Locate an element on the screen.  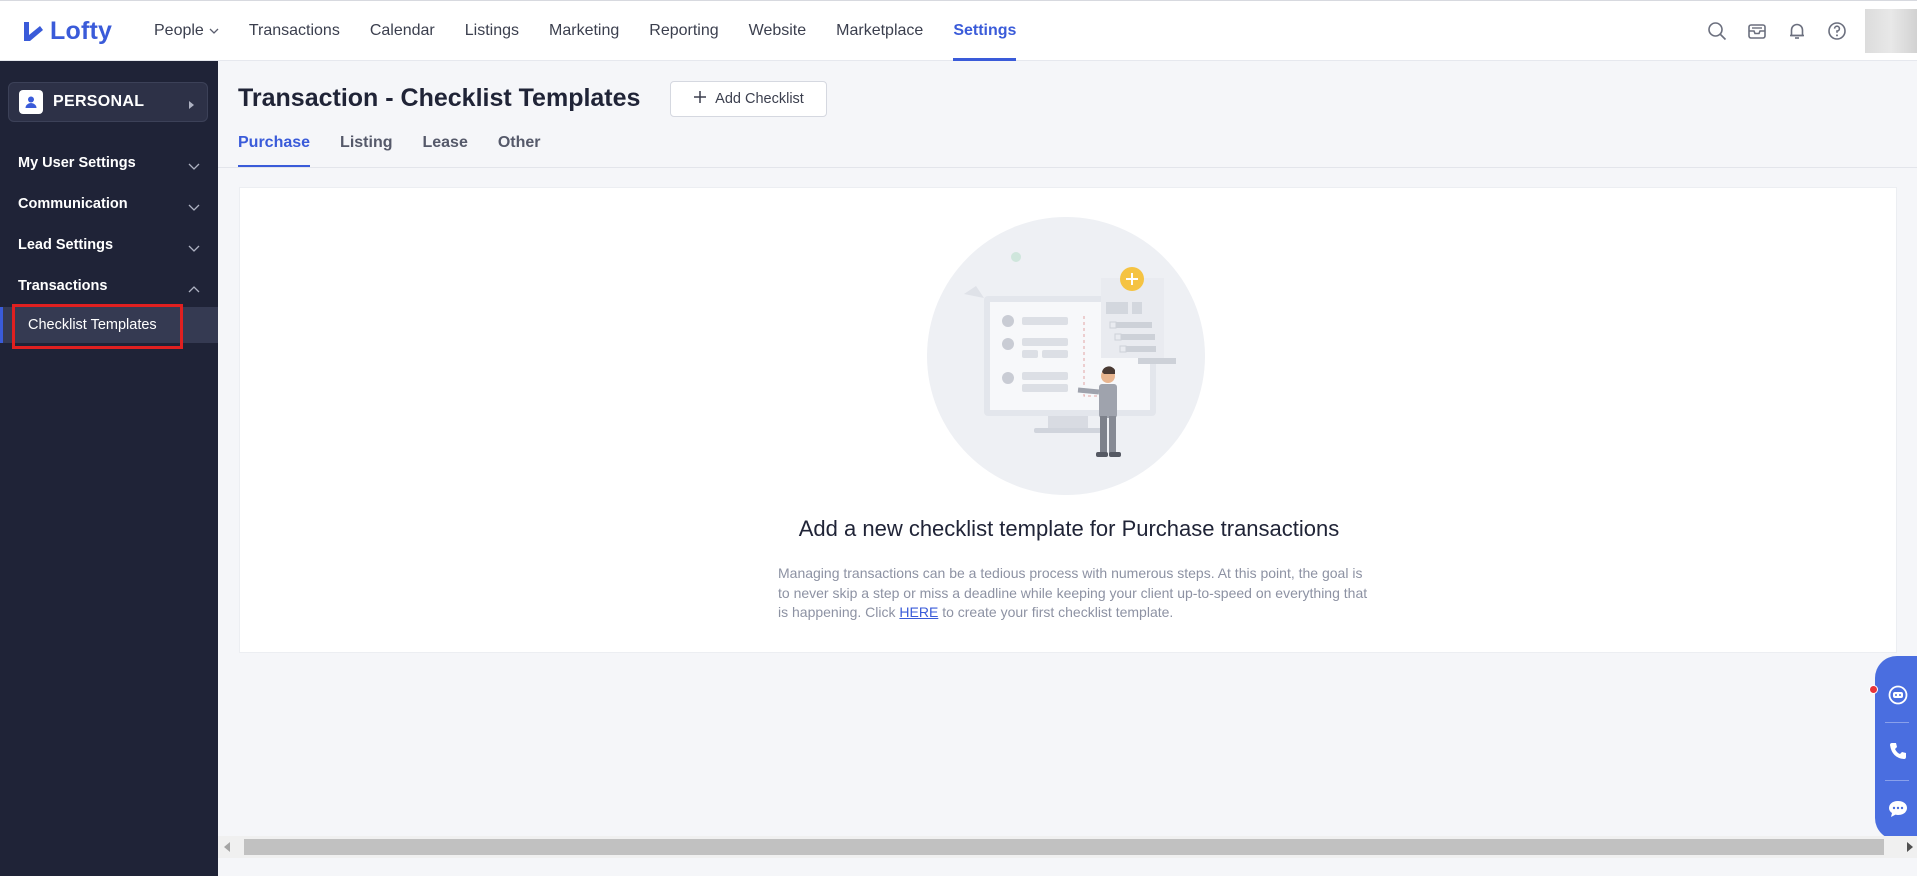
search-icon is located at coordinates (1717, 31).